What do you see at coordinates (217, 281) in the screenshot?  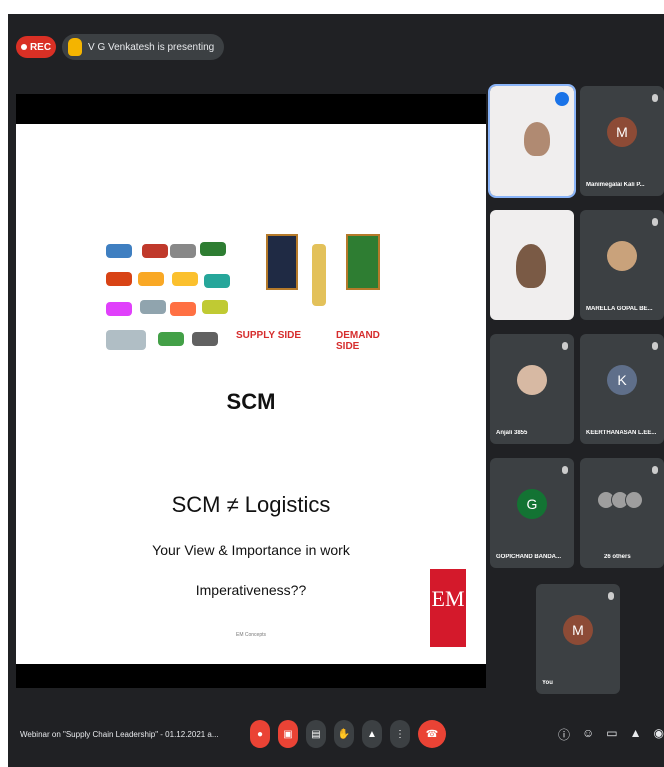 I see `plane-icon` at bounding box center [217, 281].